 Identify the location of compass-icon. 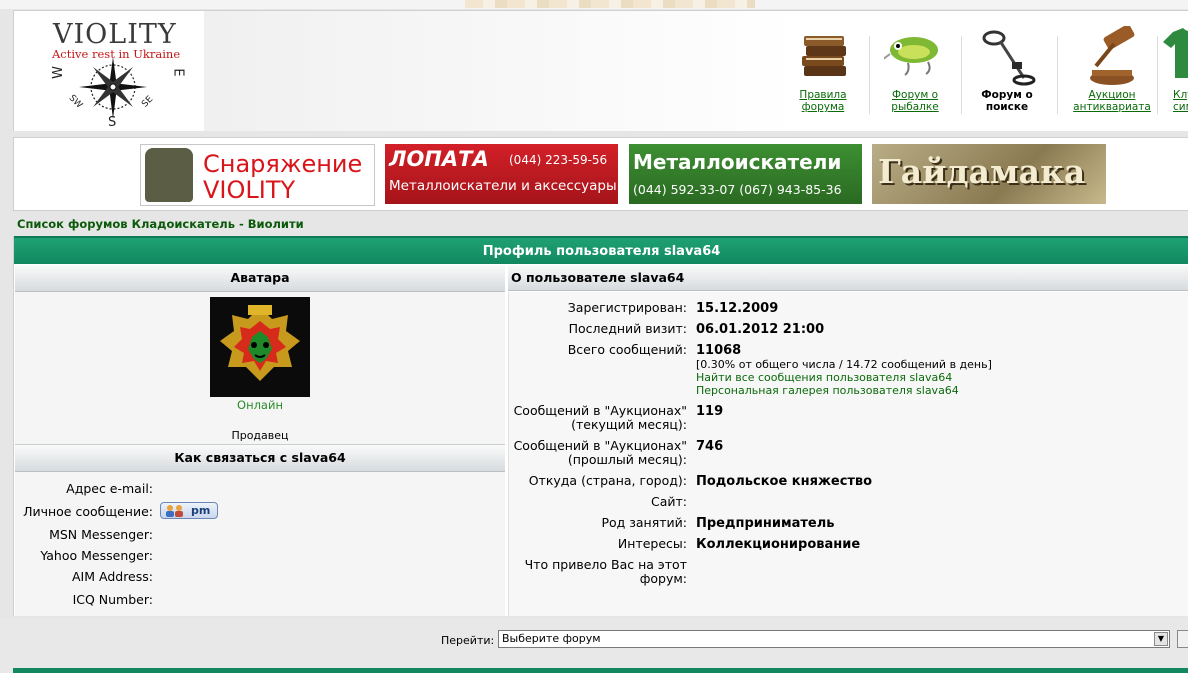
(113, 88).